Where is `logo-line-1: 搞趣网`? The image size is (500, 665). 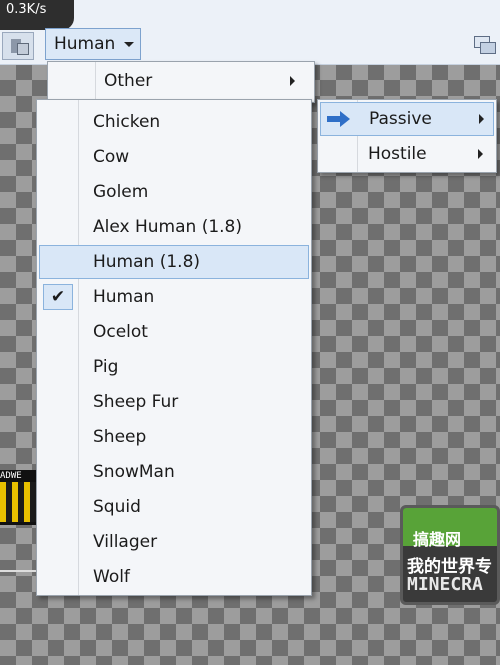 logo-line-1: 搞趣网 is located at coordinates (437, 539).